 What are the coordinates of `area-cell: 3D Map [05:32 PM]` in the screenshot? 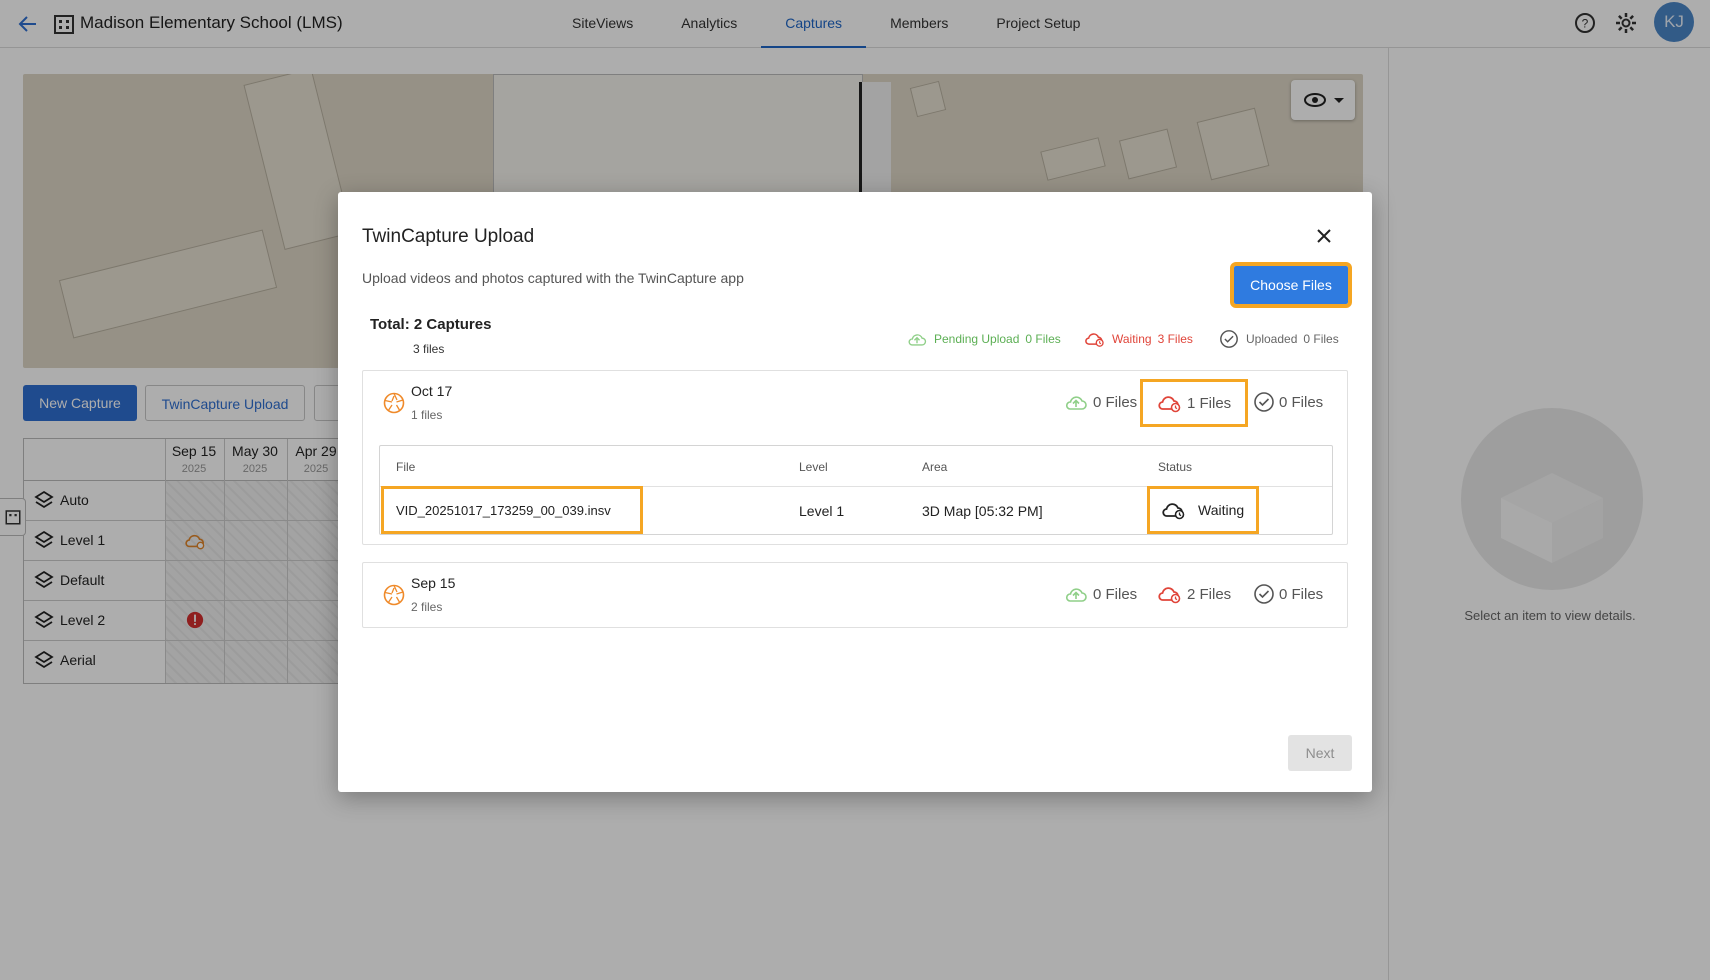 It's located at (982, 511).